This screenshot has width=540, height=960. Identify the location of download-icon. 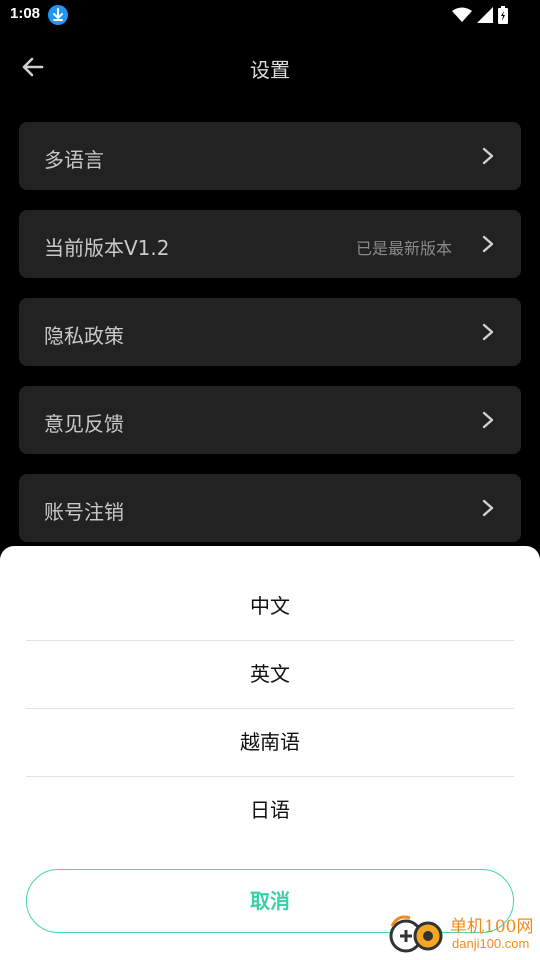
(58, 15).